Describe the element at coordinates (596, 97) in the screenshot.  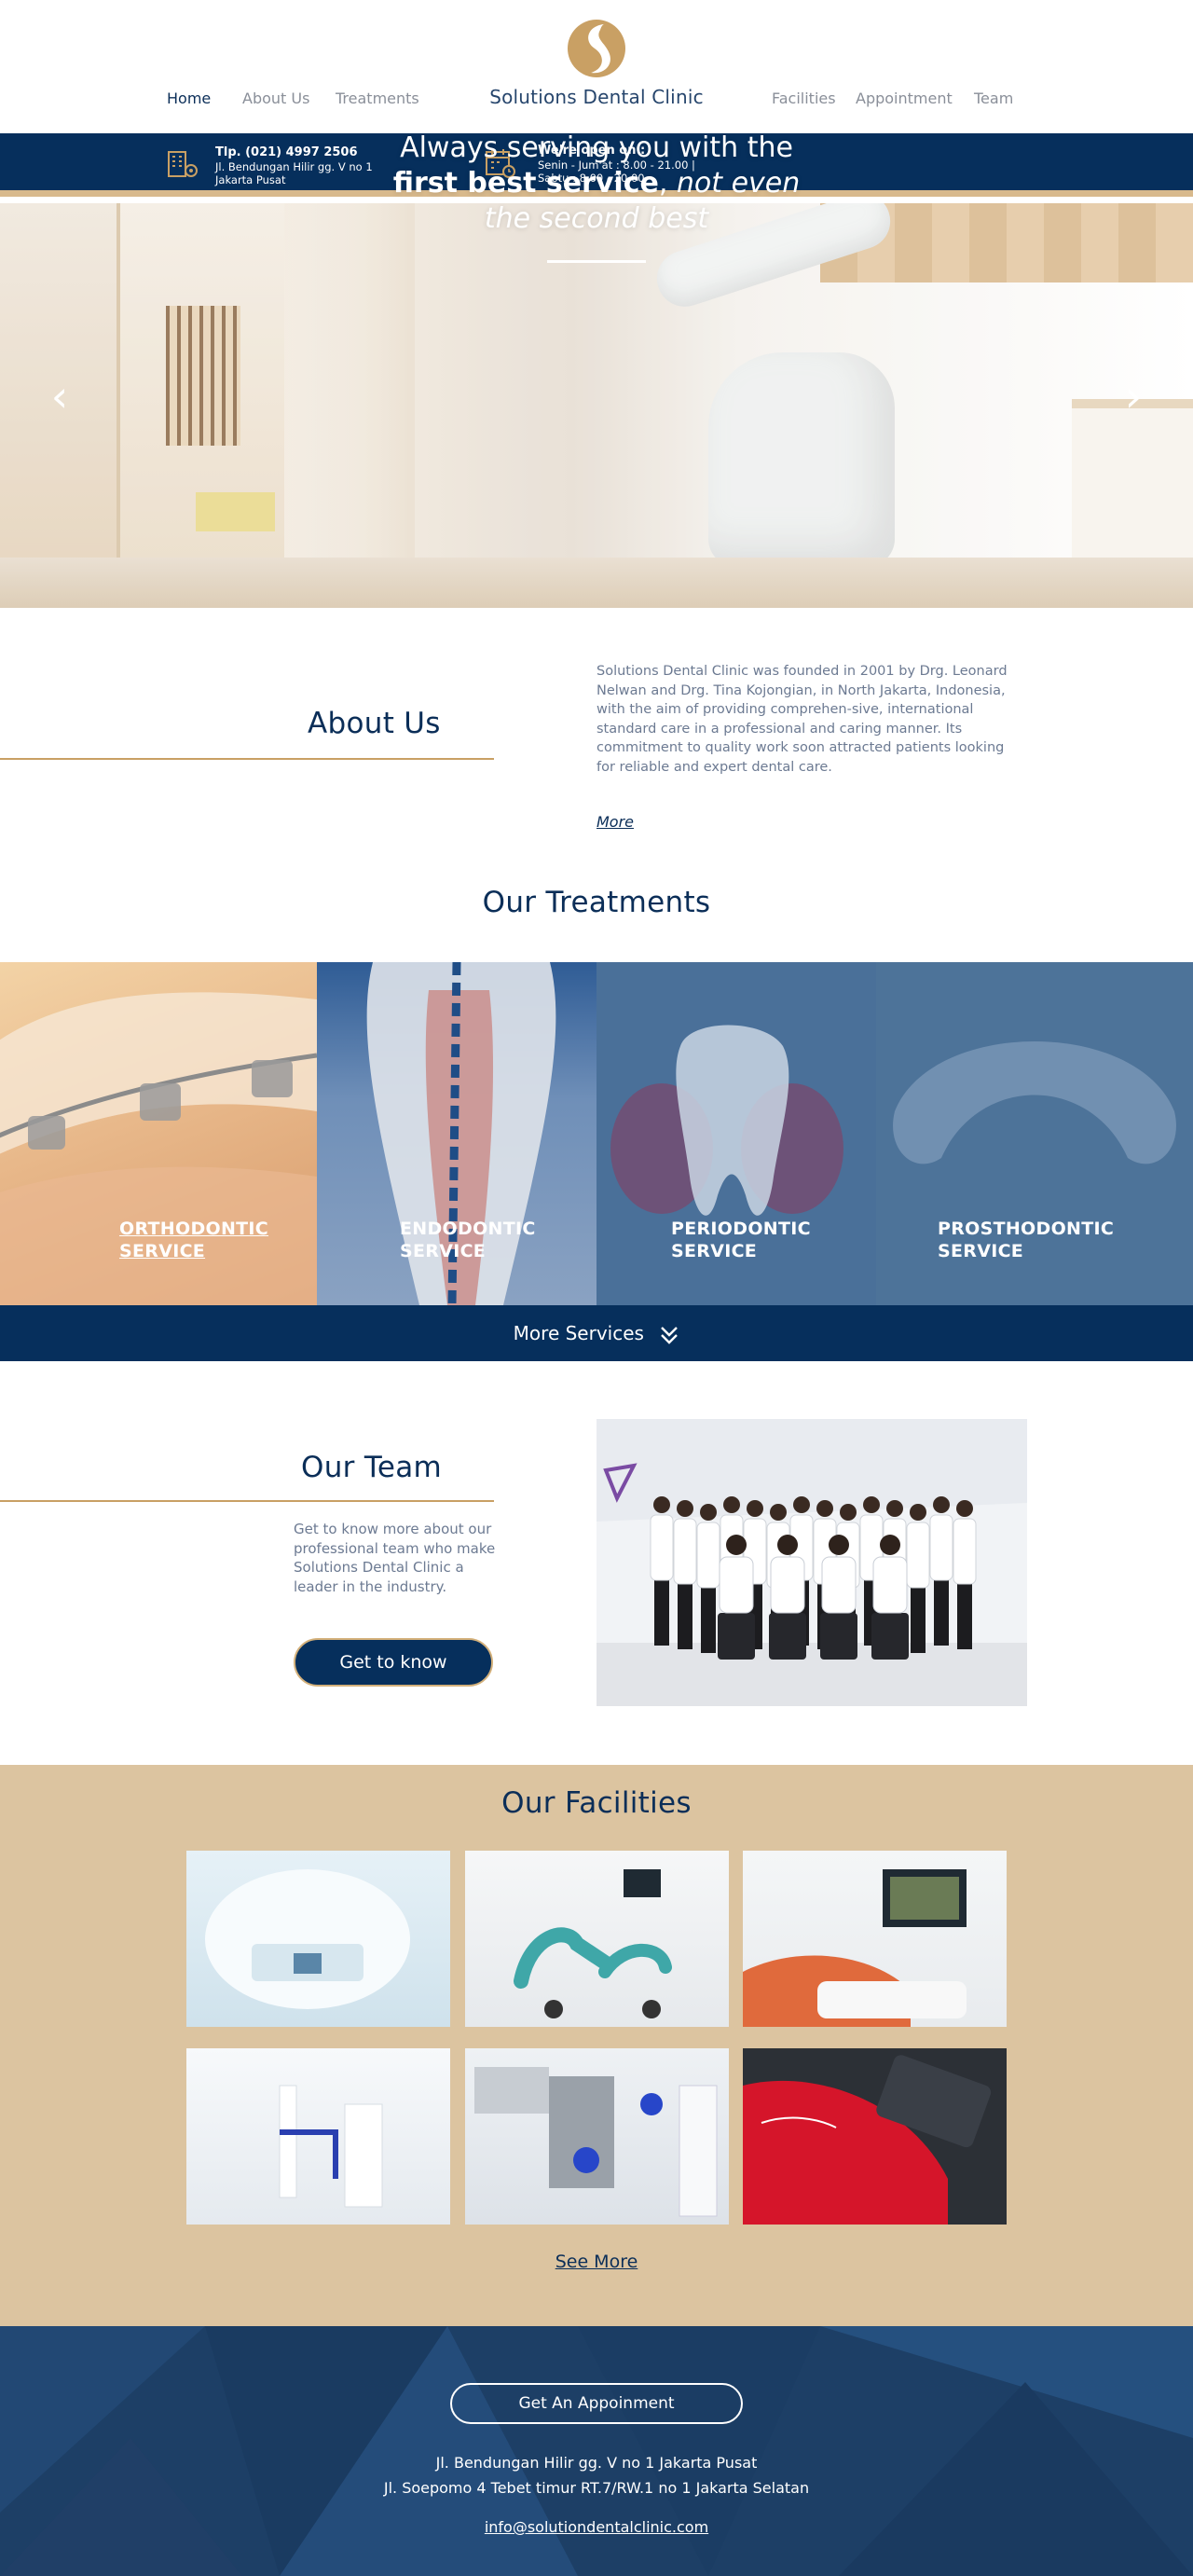
I see `brand-name: Solutions Dental Clinic` at that location.